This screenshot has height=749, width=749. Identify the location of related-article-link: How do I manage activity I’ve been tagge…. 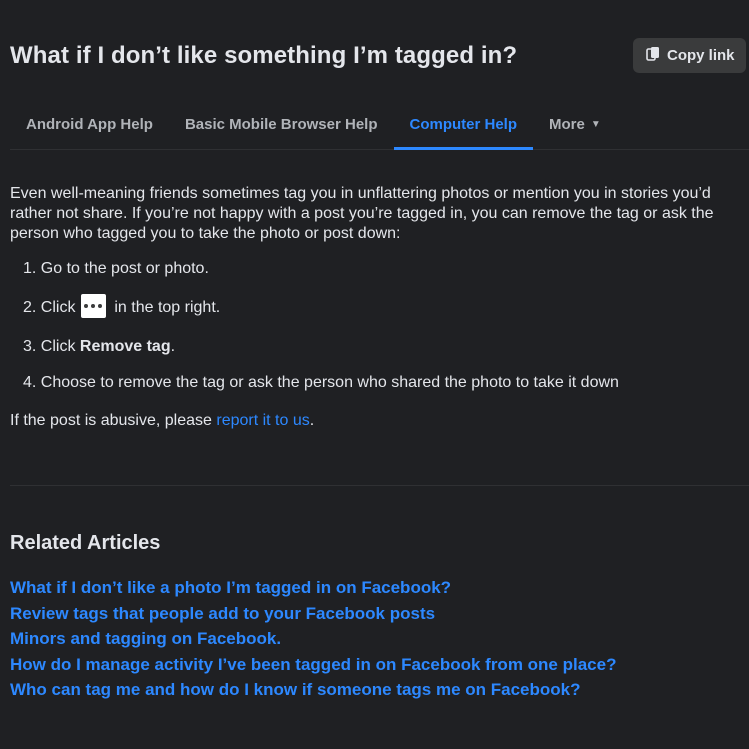
(313, 668).